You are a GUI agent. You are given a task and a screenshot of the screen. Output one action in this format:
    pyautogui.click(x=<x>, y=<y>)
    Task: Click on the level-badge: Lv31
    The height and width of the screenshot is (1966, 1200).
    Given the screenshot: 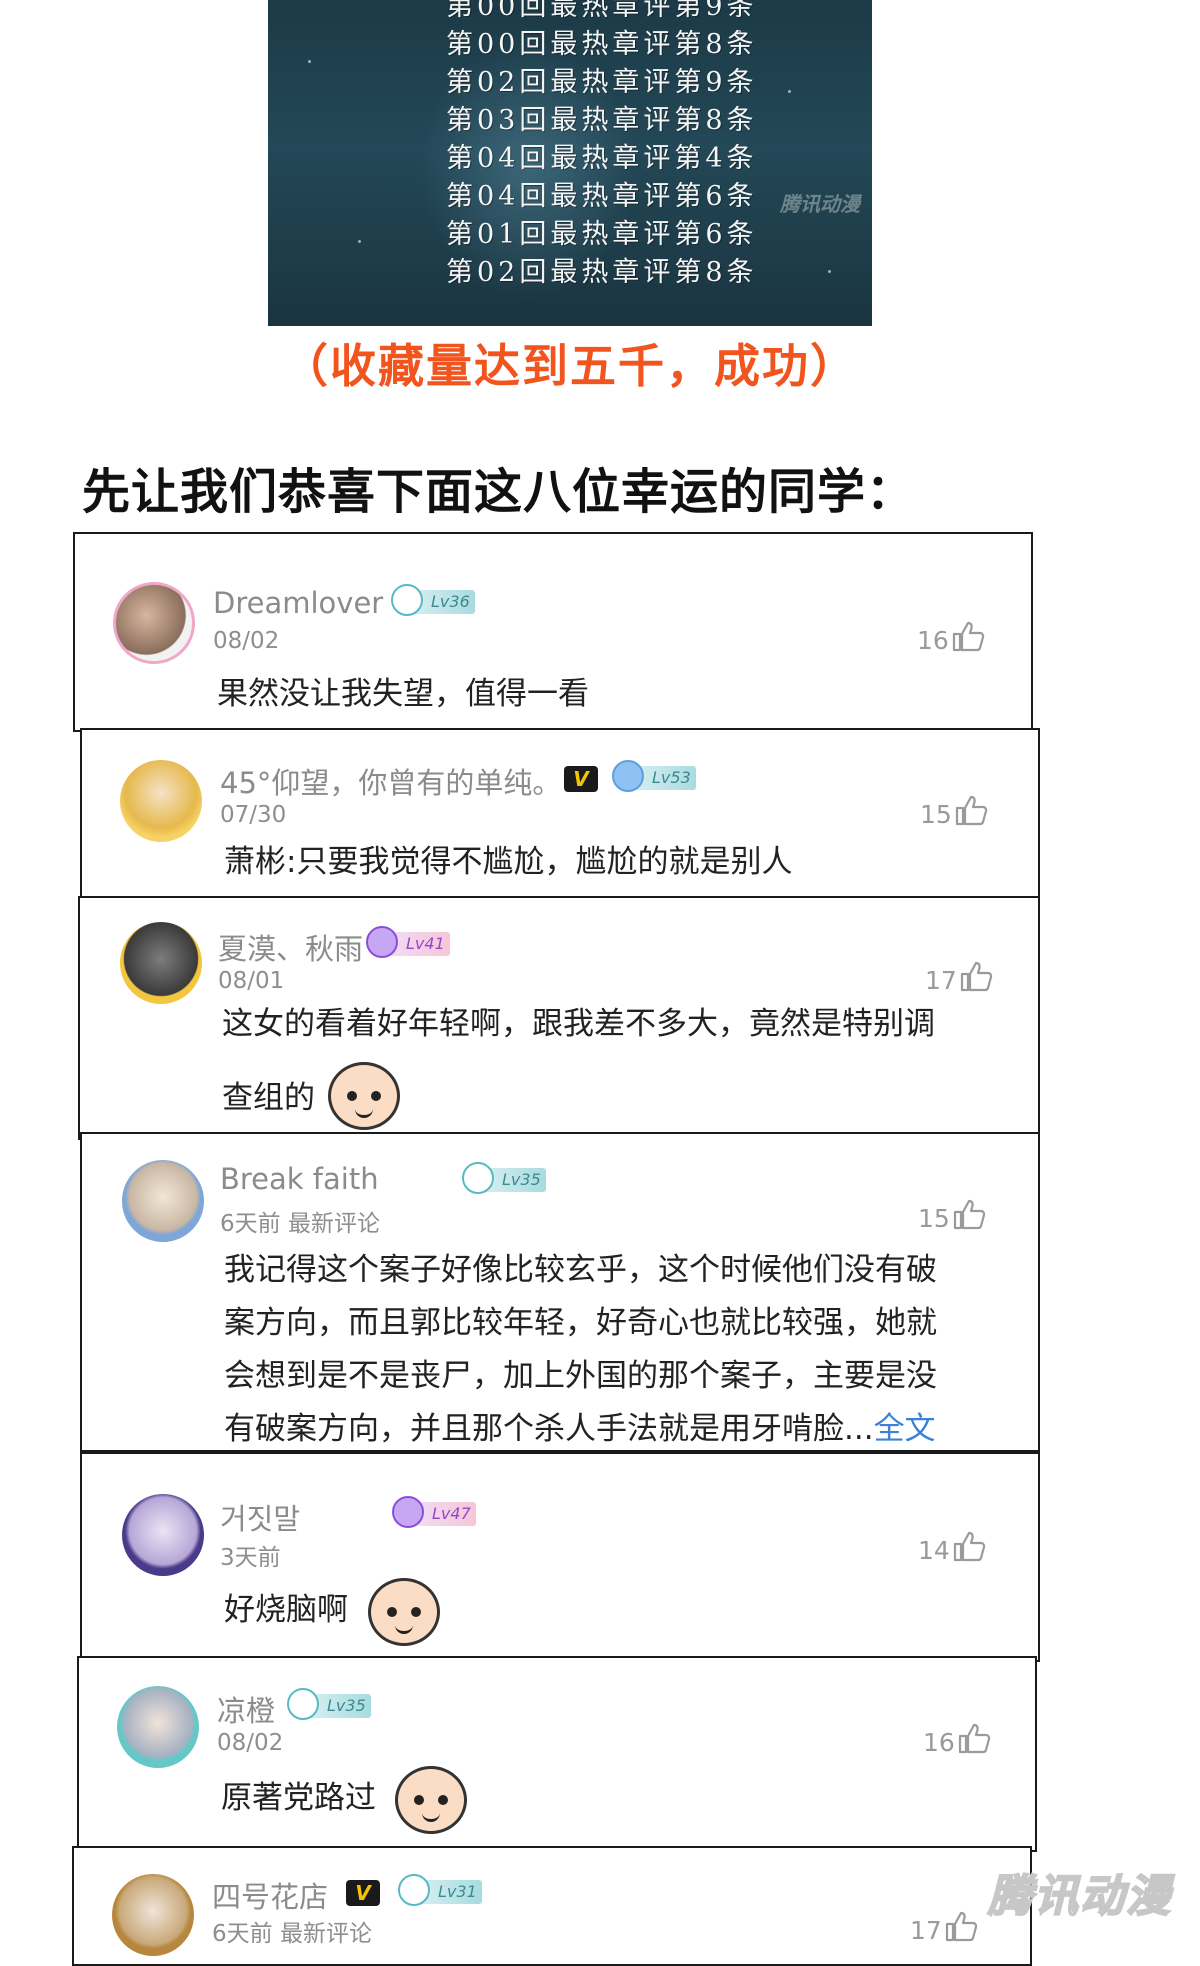 What is the action you would take?
    pyautogui.click(x=440, y=1890)
    